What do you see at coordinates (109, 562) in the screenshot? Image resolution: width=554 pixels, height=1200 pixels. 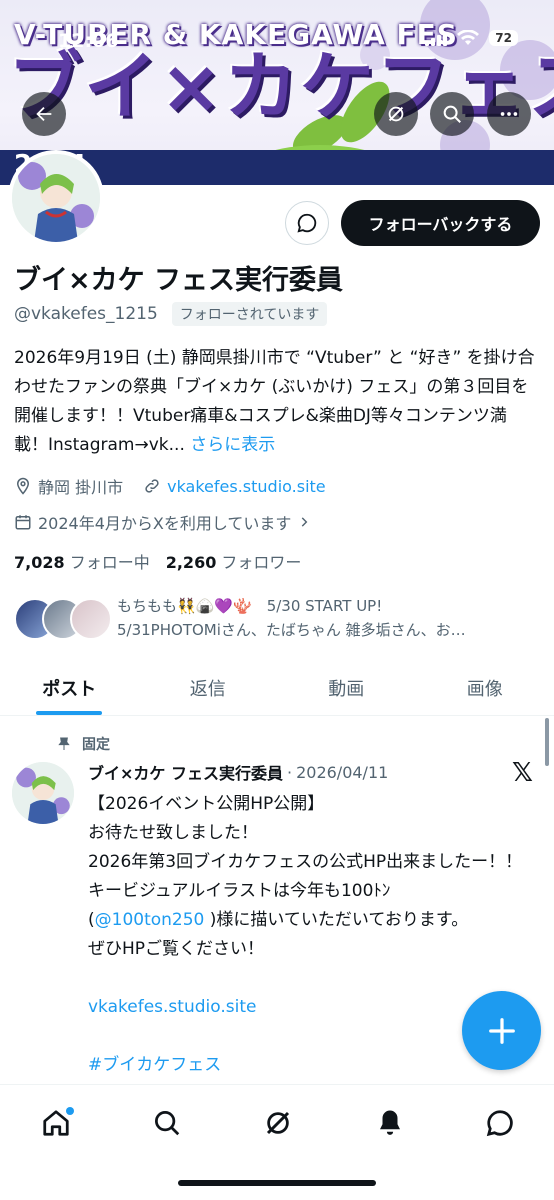 I see `following-label: フォロー中` at bounding box center [109, 562].